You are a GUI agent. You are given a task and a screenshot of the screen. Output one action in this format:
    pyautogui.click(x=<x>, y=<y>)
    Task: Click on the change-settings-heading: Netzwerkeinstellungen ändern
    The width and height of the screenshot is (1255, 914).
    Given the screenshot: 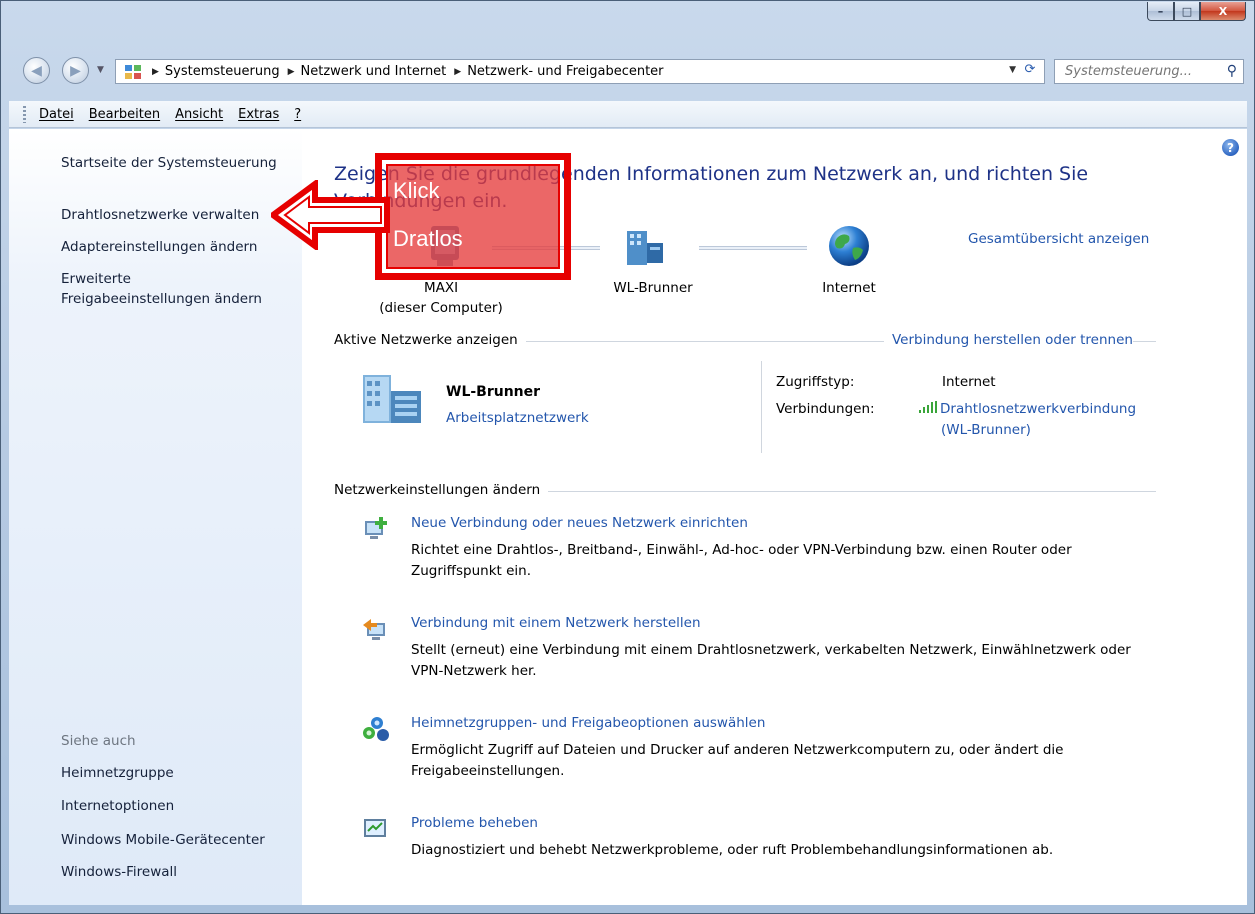 What is the action you would take?
    pyautogui.click(x=441, y=490)
    